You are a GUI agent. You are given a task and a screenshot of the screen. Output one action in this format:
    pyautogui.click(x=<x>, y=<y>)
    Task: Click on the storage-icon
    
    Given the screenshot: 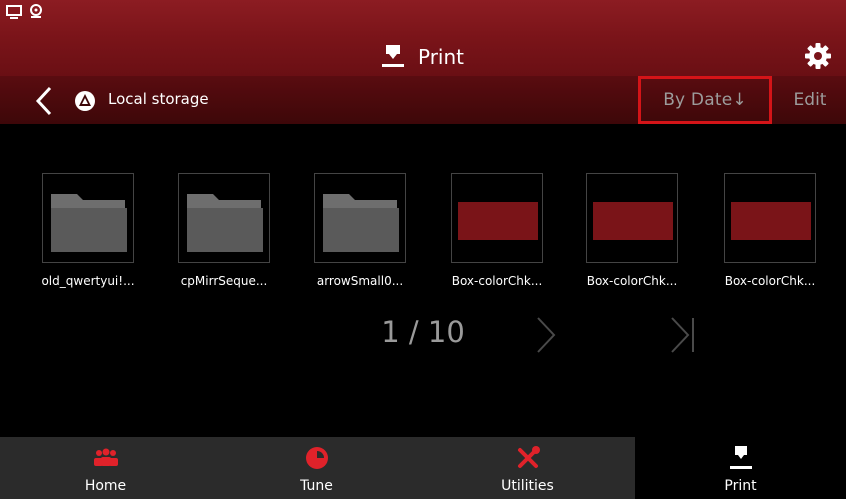 What is the action you would take?
    pyautogui.click(x=85, y=101)
    